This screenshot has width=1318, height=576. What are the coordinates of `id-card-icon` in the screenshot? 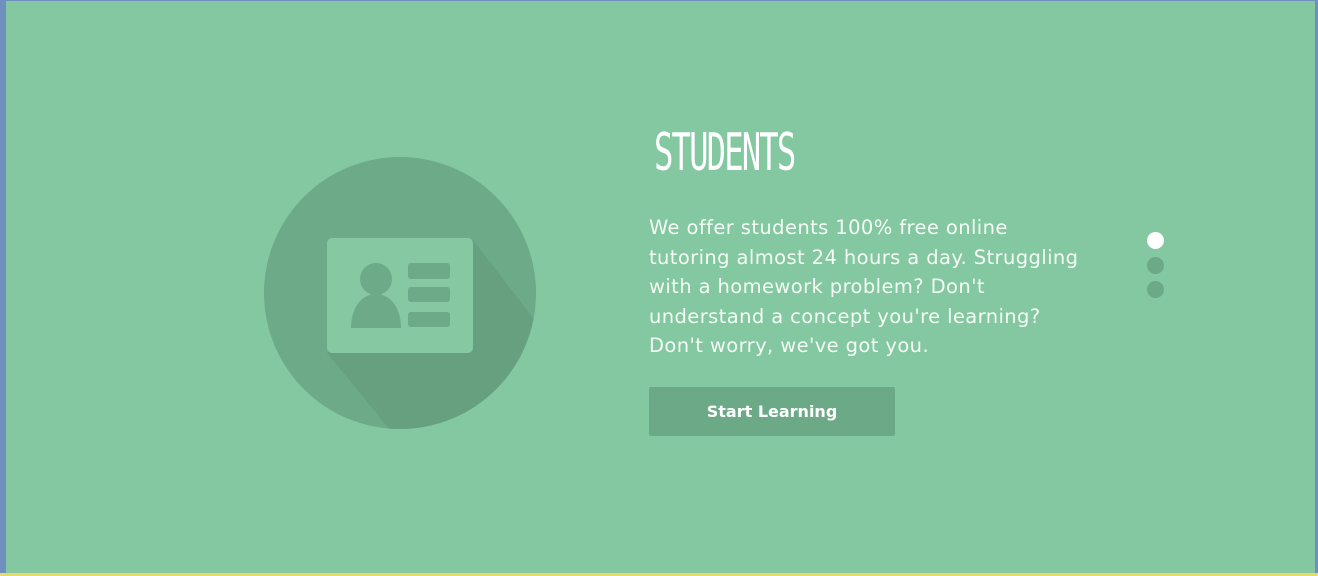 It's located at (400, 293).